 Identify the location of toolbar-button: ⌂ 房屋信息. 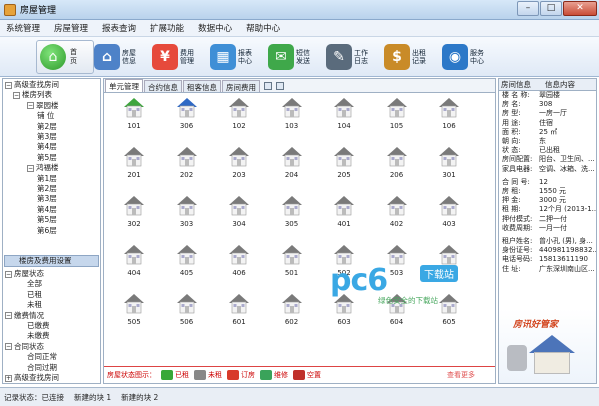
(123, 57).